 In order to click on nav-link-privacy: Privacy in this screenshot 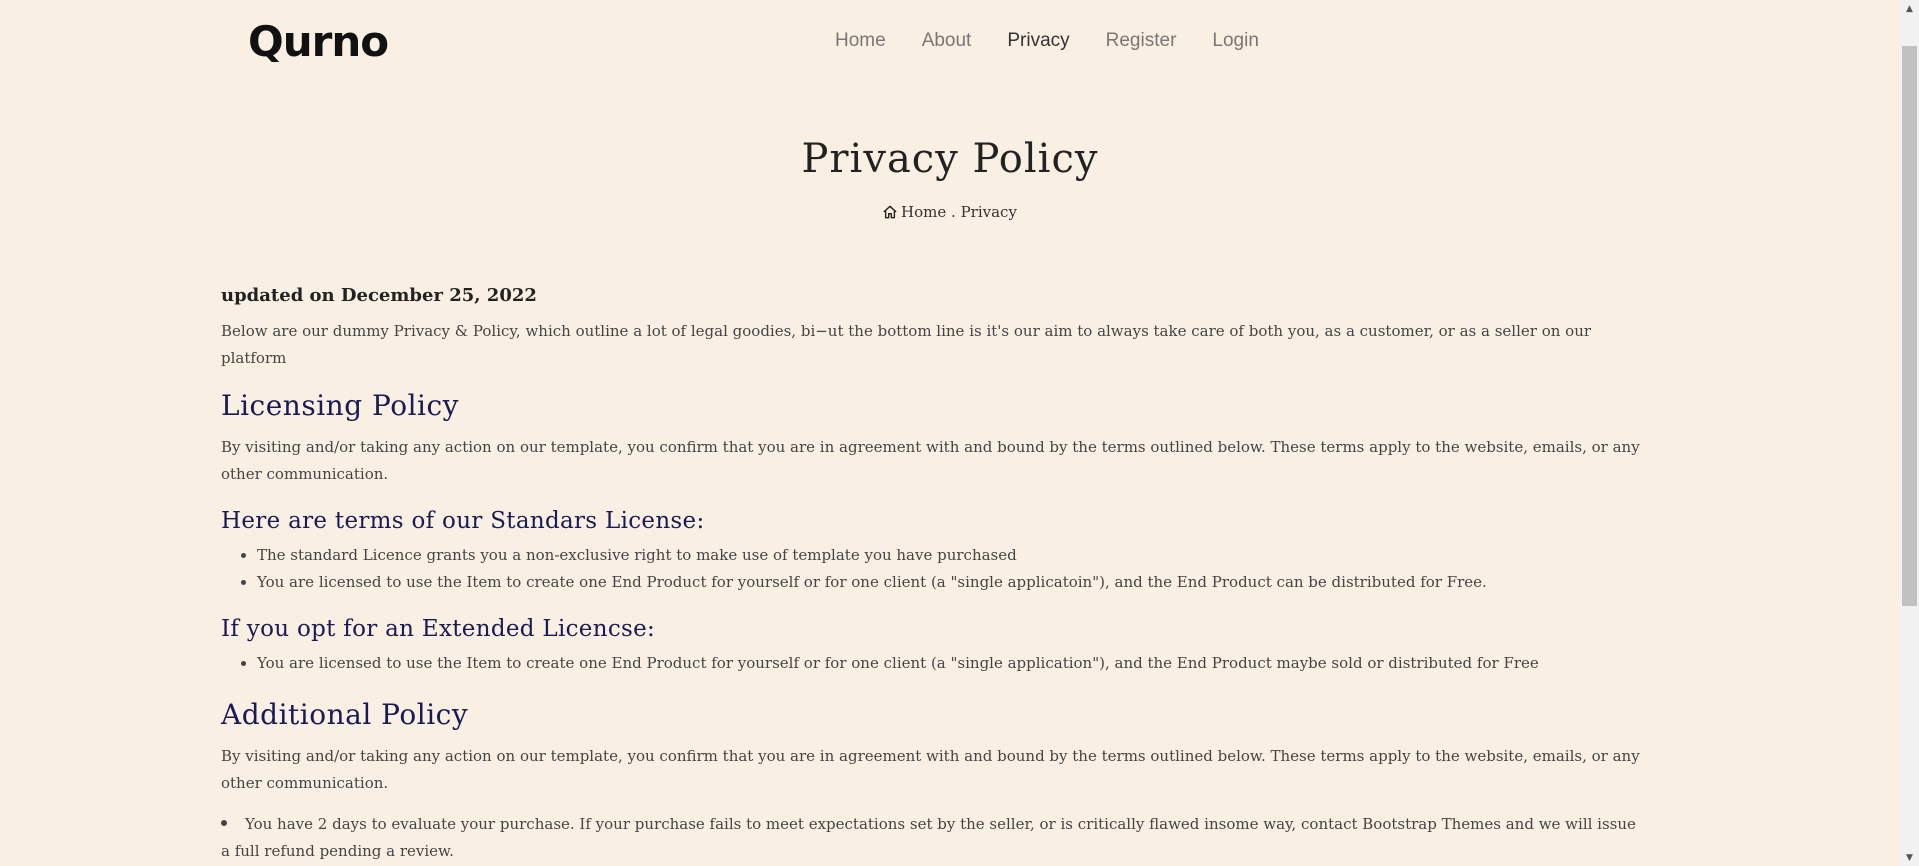, I will do `click(1038, 41)`.